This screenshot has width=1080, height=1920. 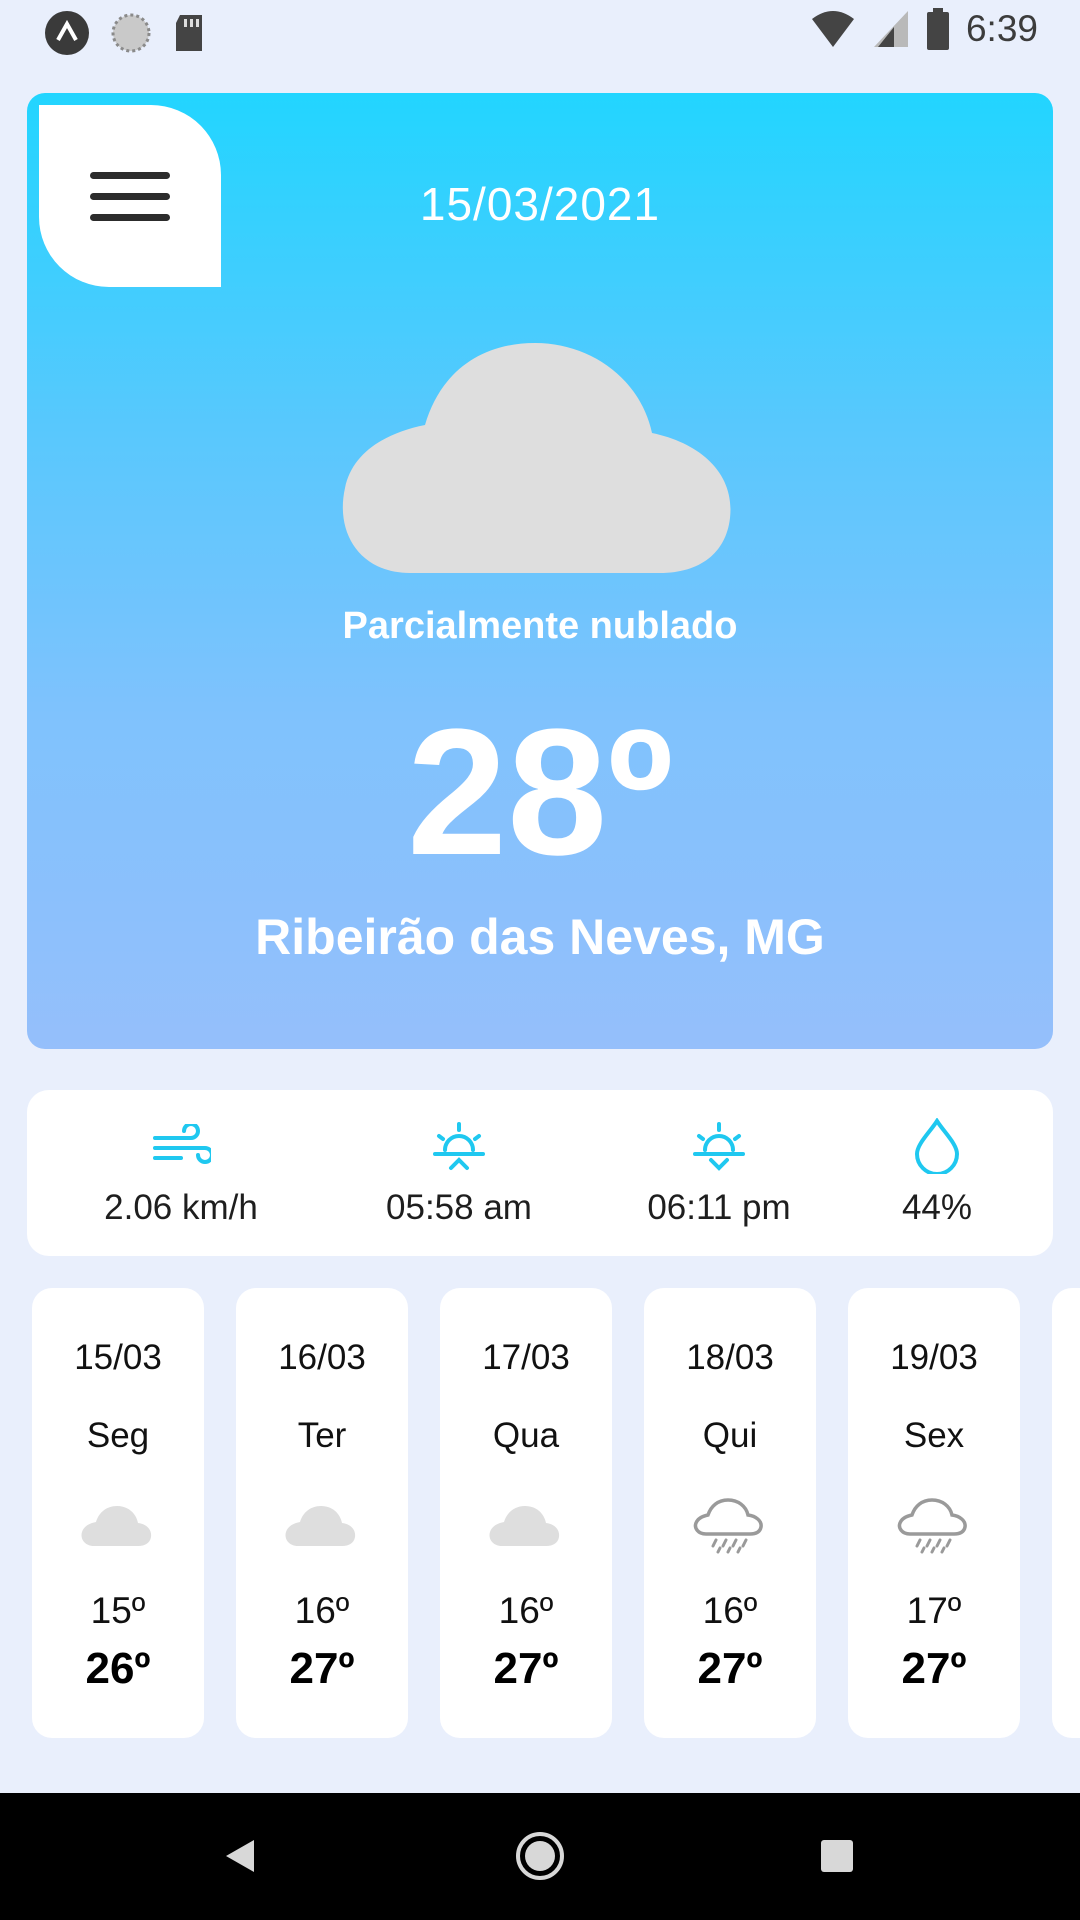 I want to click on forecast-day-card: 16/03 Ter 16º 27º, so click(x=322, y=1513).